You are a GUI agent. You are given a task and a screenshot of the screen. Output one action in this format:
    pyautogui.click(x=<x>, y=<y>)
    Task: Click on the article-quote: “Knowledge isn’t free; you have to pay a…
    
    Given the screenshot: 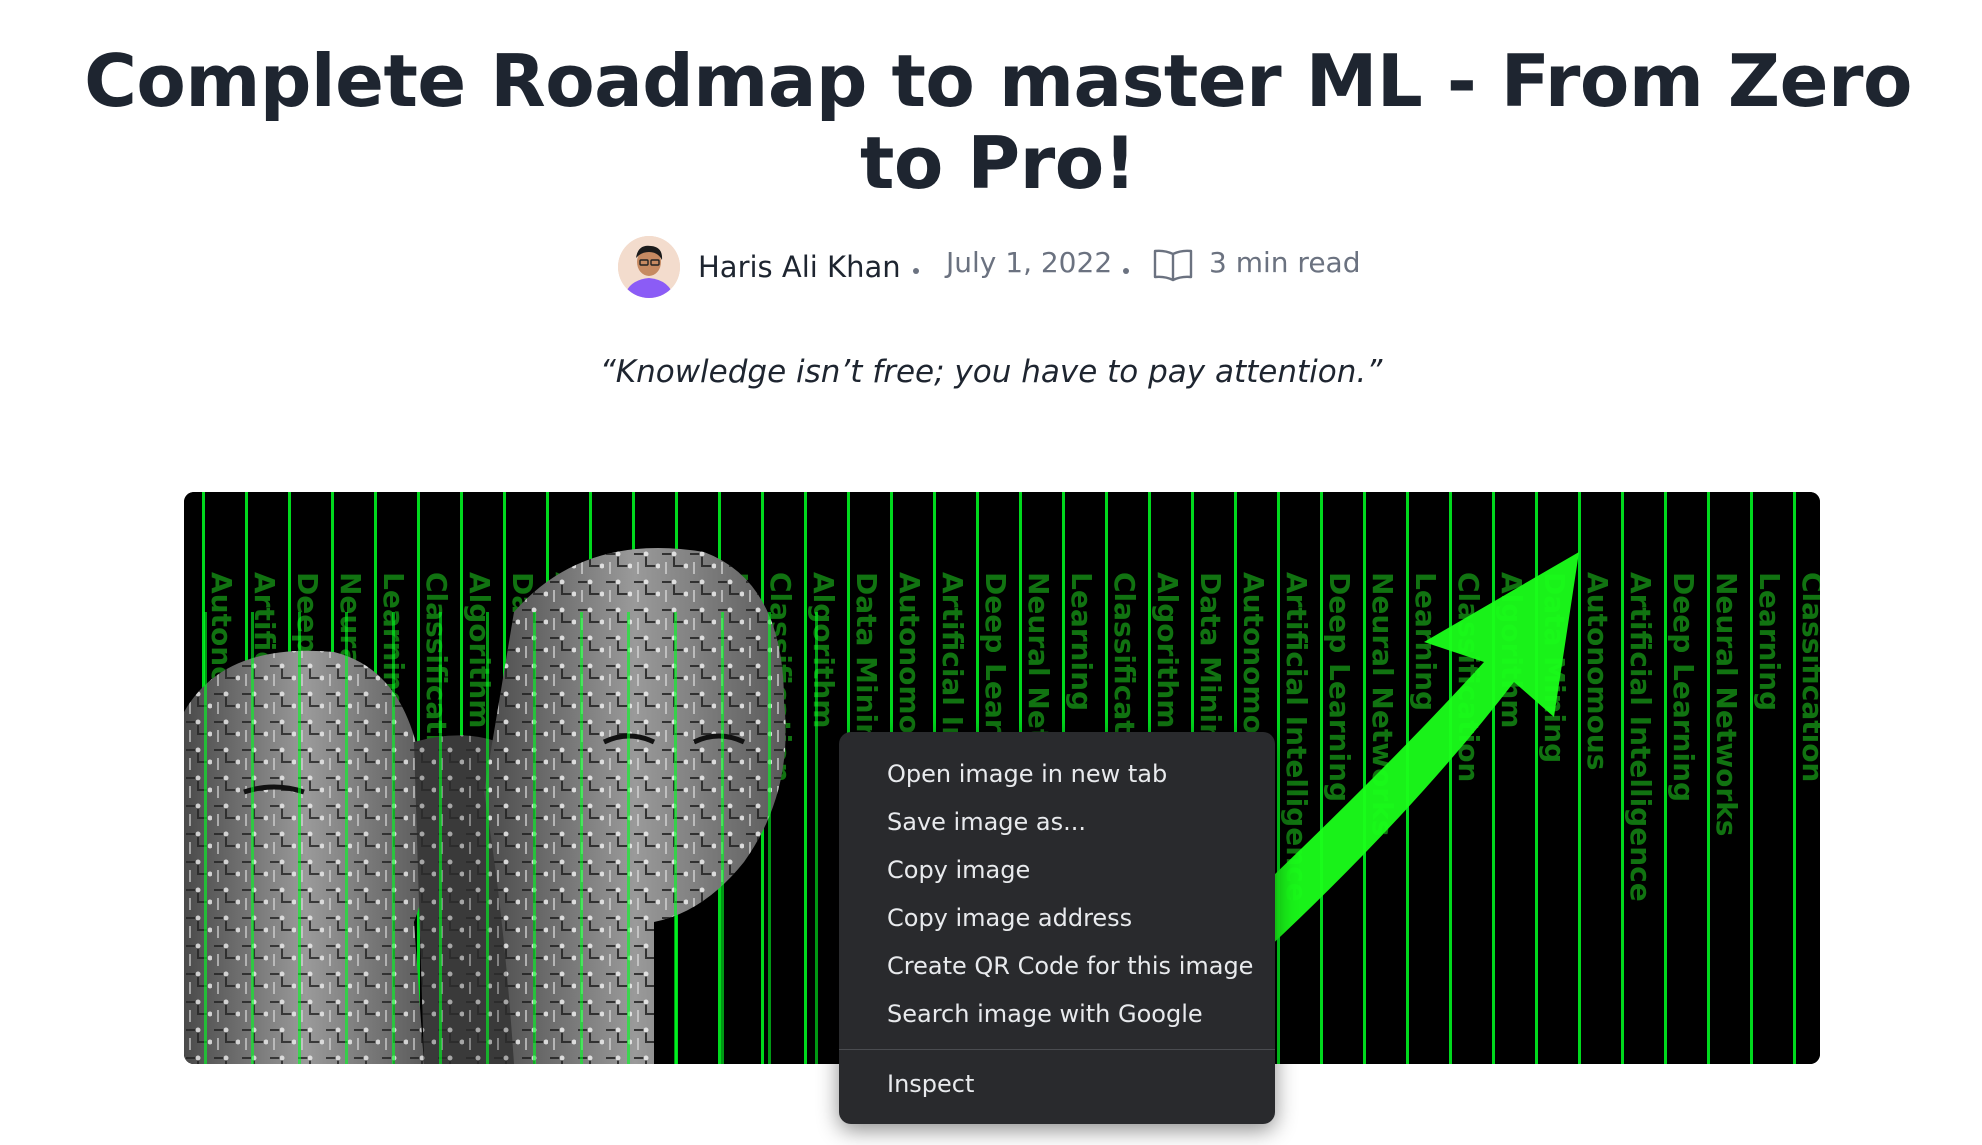 What is the action you would take?
    pyautogui.click(x=991, y=372)
    